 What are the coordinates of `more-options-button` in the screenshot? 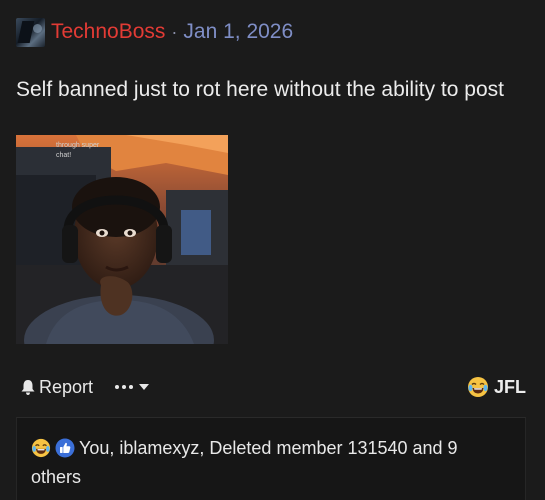 It's located at (132, 387).